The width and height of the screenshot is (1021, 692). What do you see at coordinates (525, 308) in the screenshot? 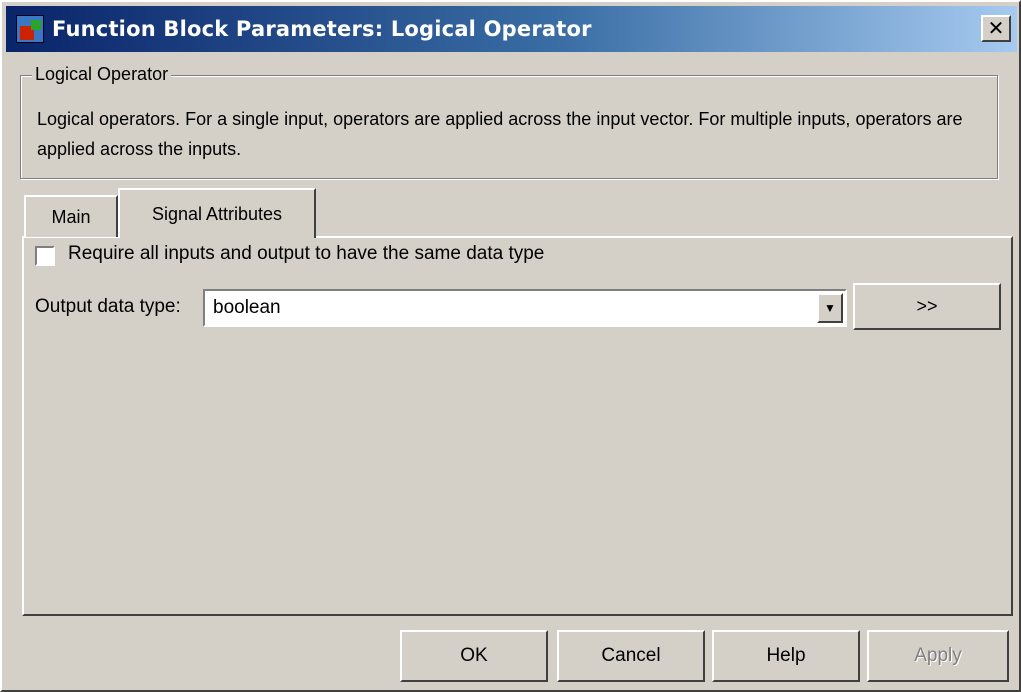
I see `output-data-type-select: boolean ▼` at bounding box center [525, 308].